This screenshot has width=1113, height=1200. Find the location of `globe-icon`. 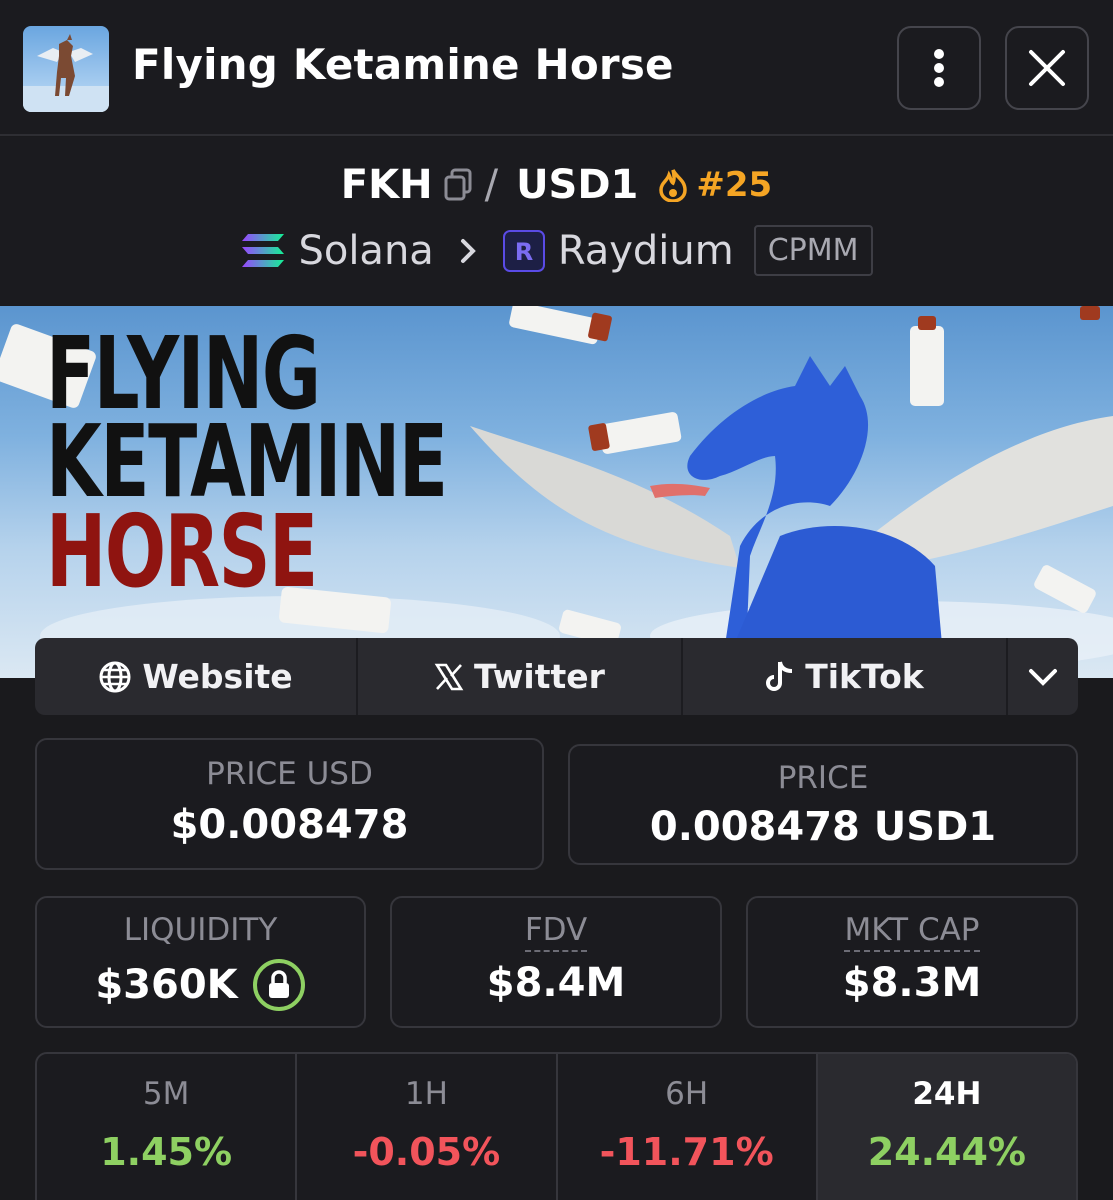

globe-icon is located at coordinates (115, 676).